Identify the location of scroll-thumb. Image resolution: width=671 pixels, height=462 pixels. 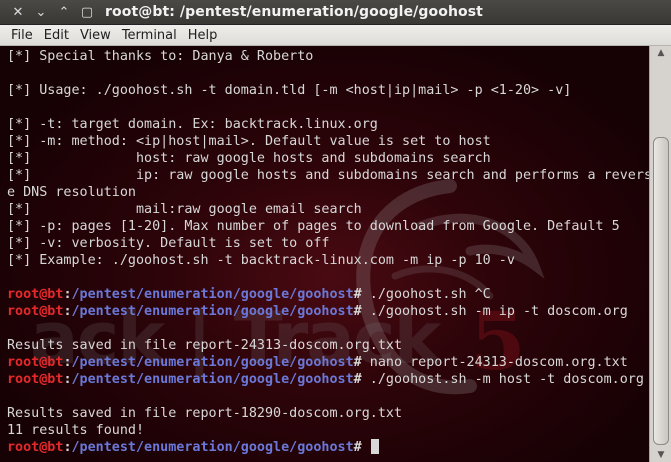
(661, 290).